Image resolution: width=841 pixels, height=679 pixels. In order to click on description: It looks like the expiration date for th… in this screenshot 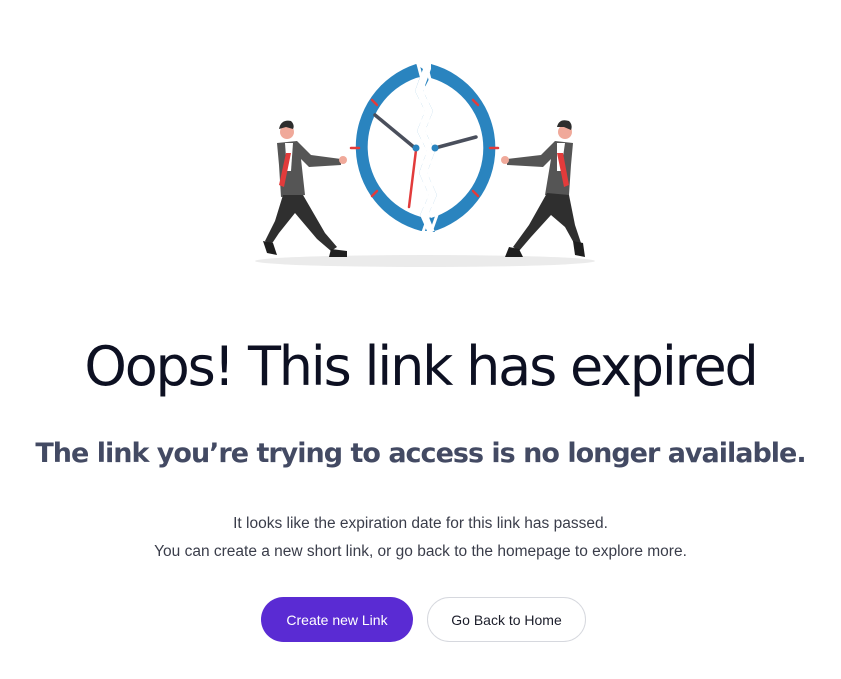, I will do `click(420, 538)`.